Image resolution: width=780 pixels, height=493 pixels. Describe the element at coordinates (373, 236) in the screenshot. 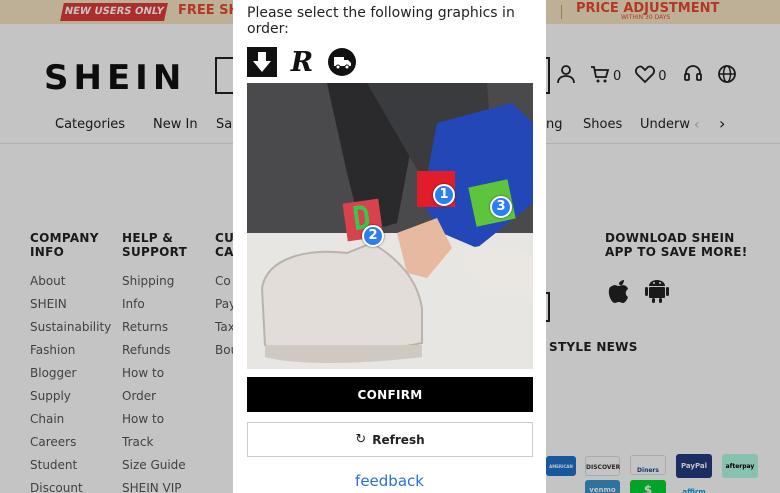

I see `selection-marker-2: 2` at that location.